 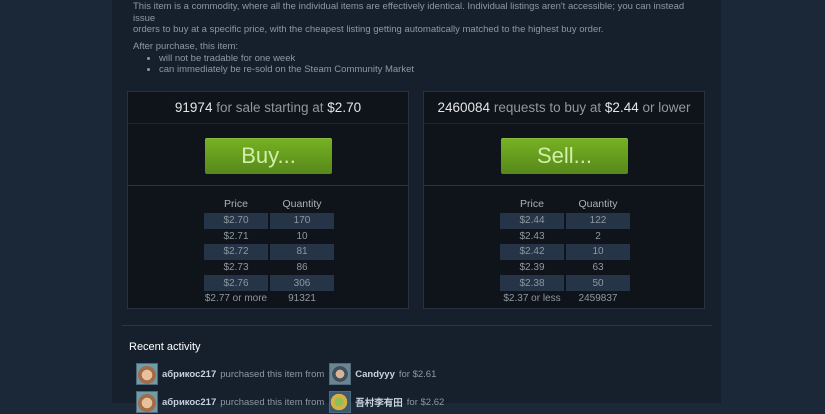 I want to click on quantity-cell: 122, so click(x=598, y=221).